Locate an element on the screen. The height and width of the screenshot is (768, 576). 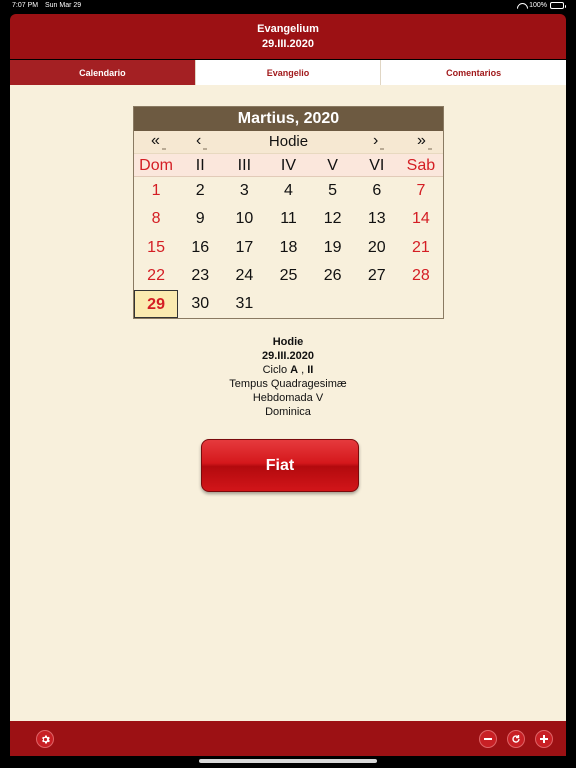
today-button: Hodie is located at coordinates (288, 141).